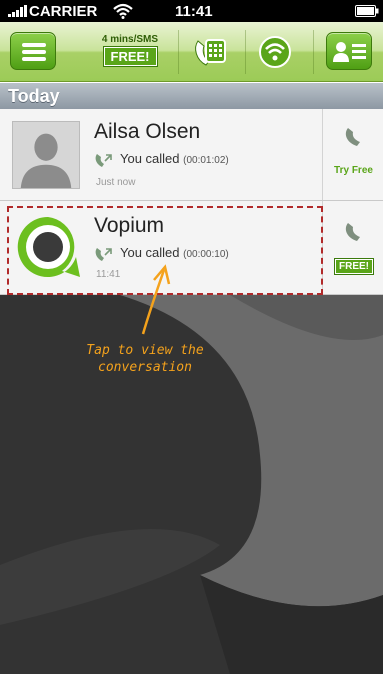 Image resolution: width=383 pixels, height=674 pixels. Describe the element at coordinates (145, 359) in the screenshot. I see `hint-text: Tap to view the conversation` at that location.